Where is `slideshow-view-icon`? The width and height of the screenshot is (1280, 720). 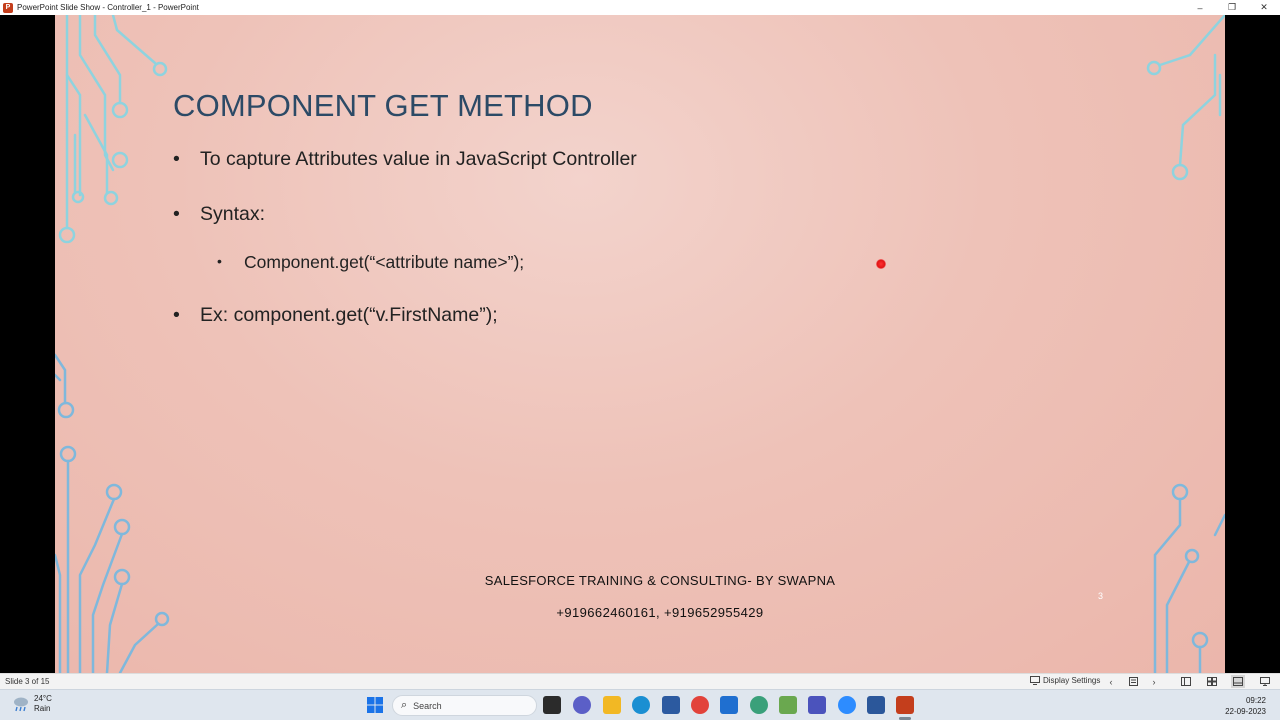
slideshow-view-icon is located at coordinates (1265, 681).